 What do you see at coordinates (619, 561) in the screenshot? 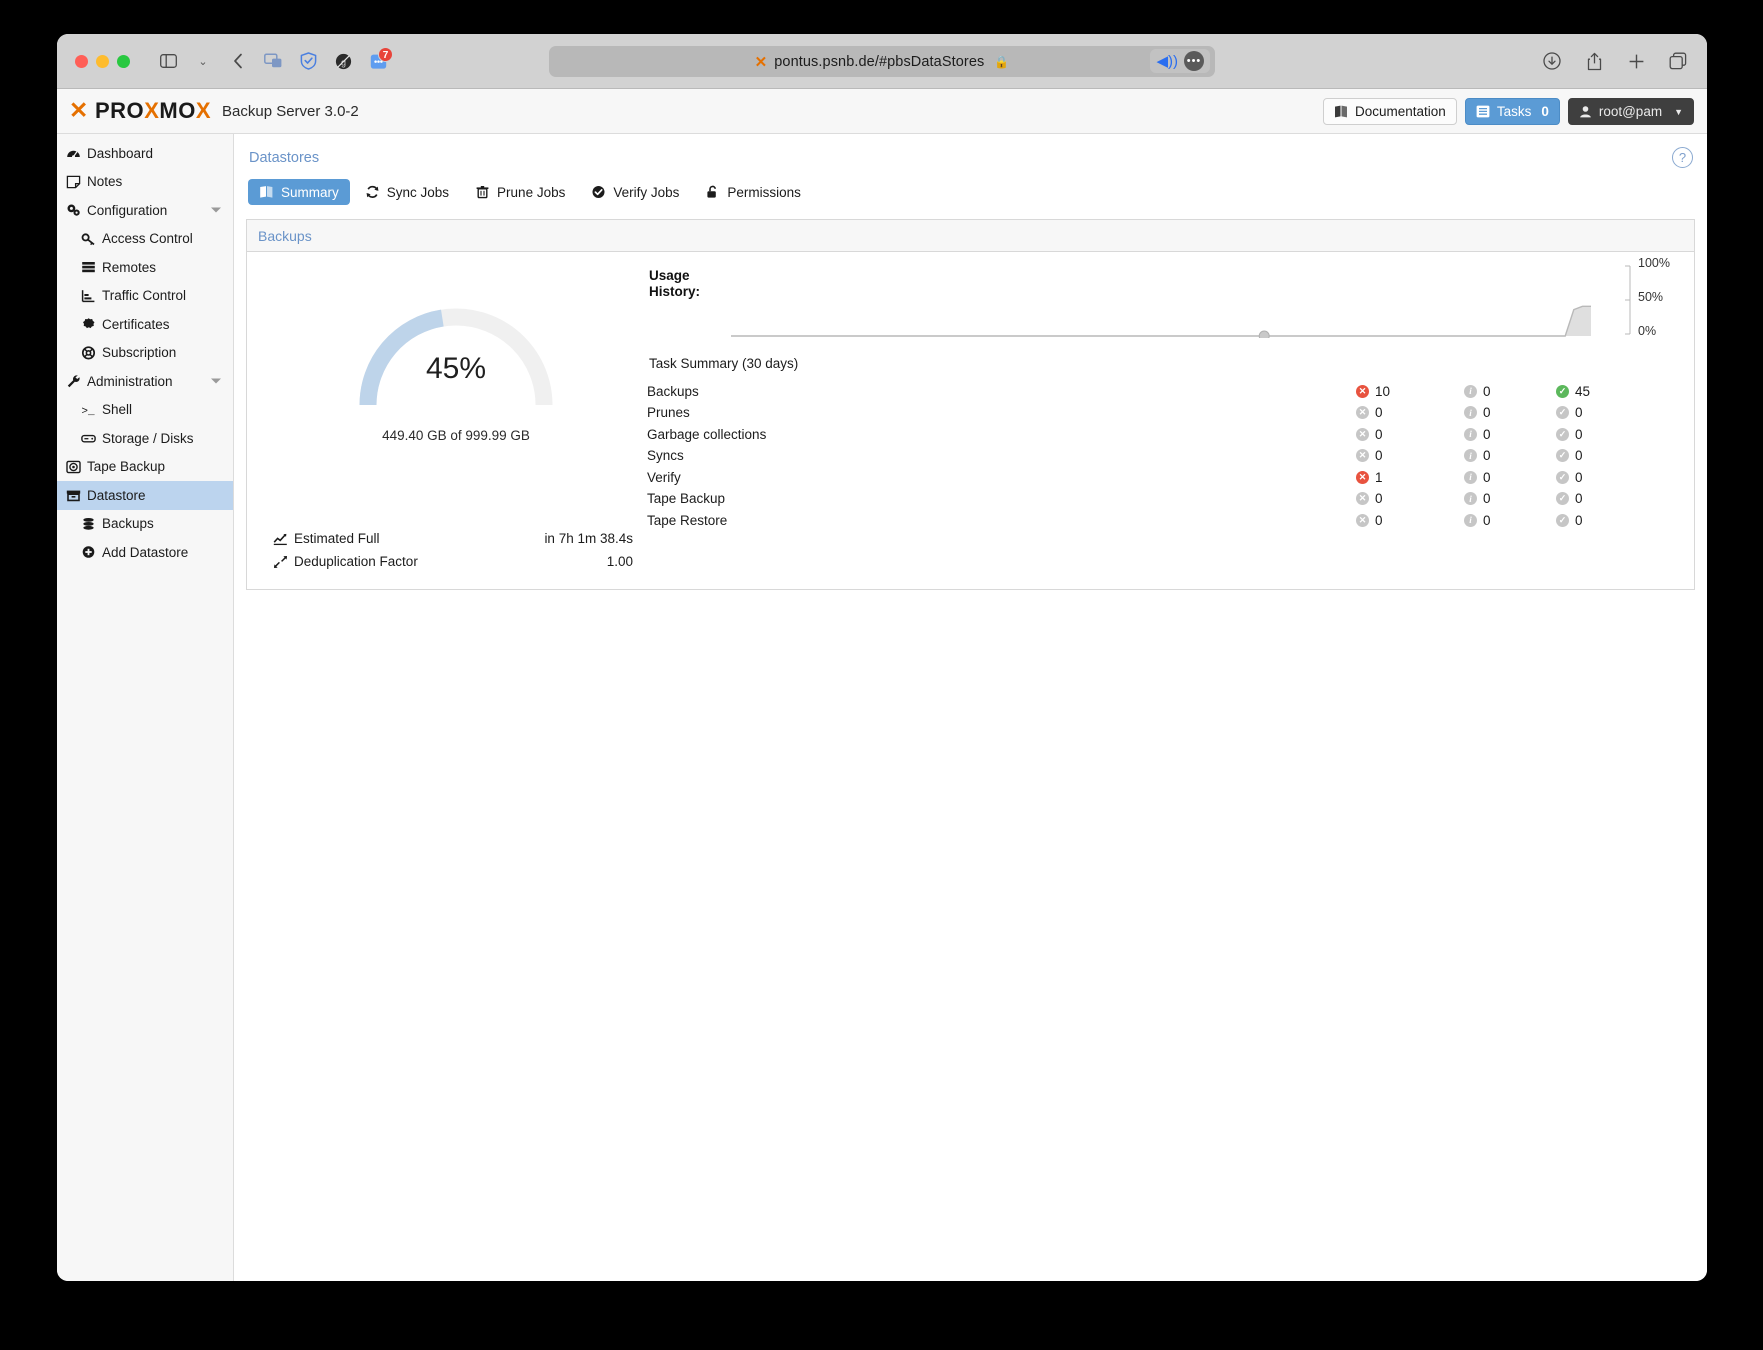
I see `stat-value: 1.00` at bounding box center [619, 561].